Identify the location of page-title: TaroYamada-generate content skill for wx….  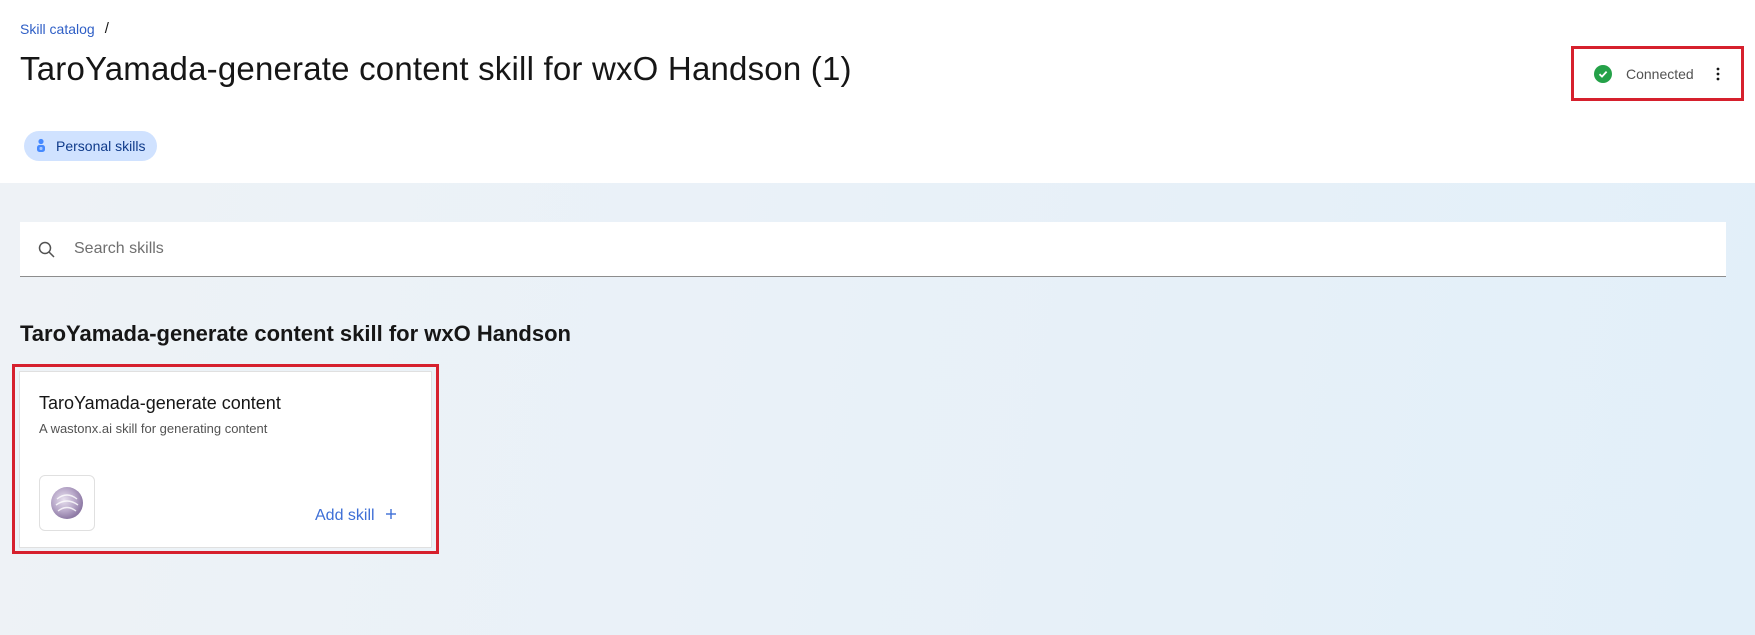
(436, 68).